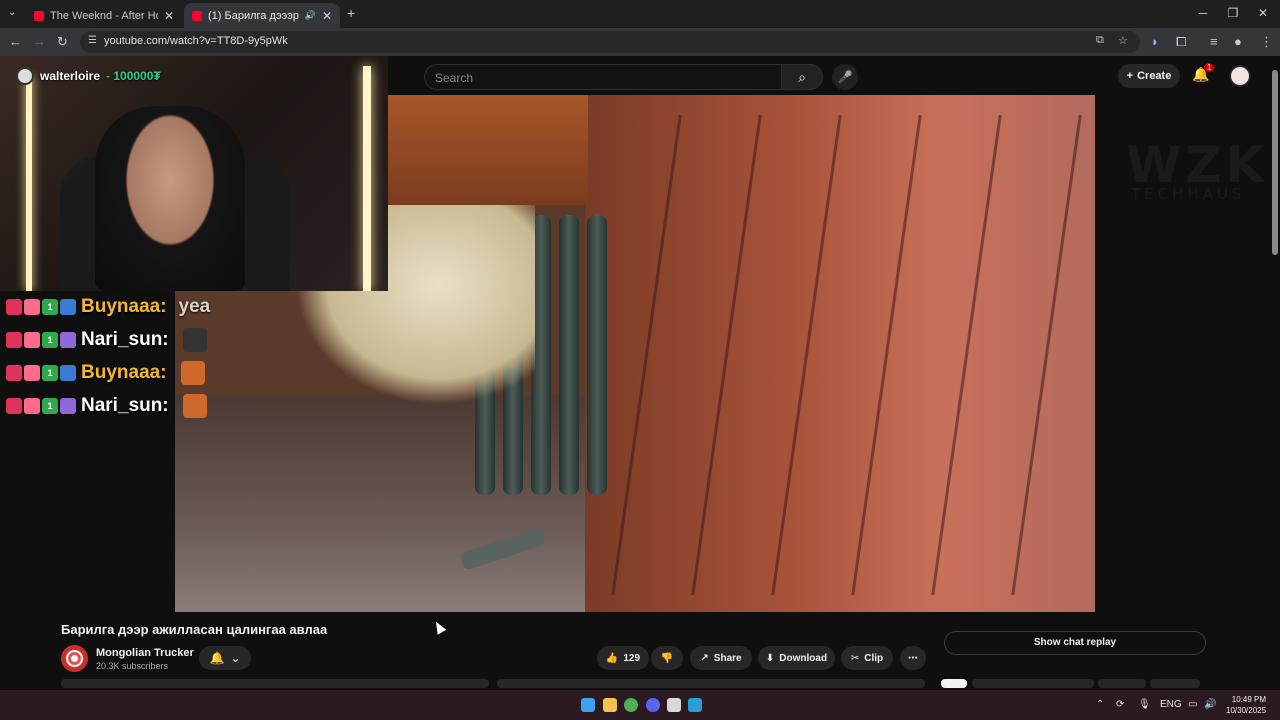 This screenshot has width=1280, height=720. I want to click on tab-title: (1) Барилга дэээр ажилласа, so click(253, 15).